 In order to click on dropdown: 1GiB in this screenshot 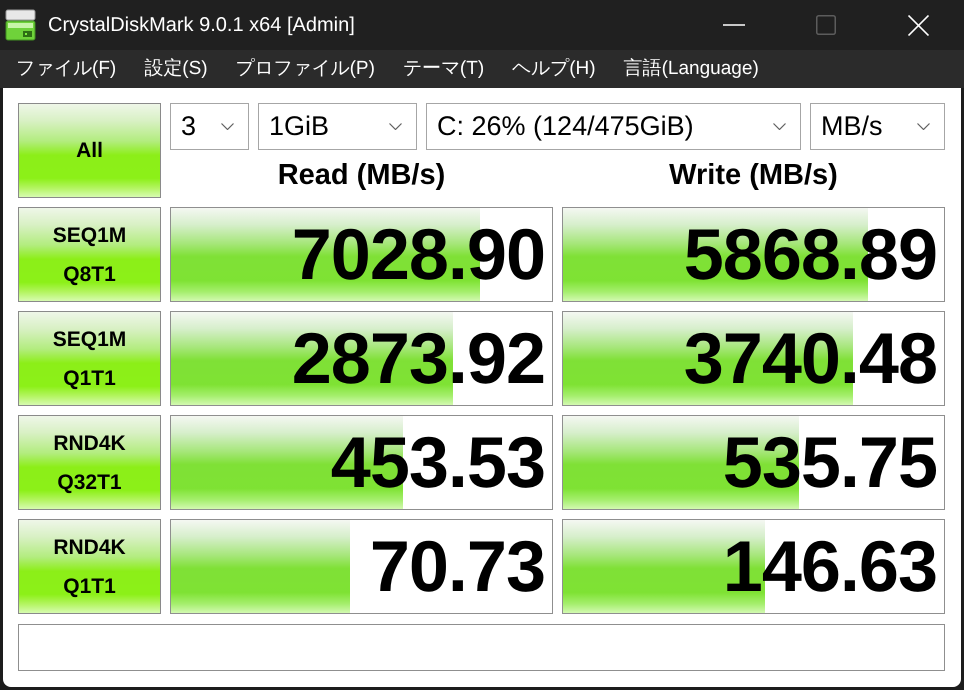, I will do `click(337, 126)`.